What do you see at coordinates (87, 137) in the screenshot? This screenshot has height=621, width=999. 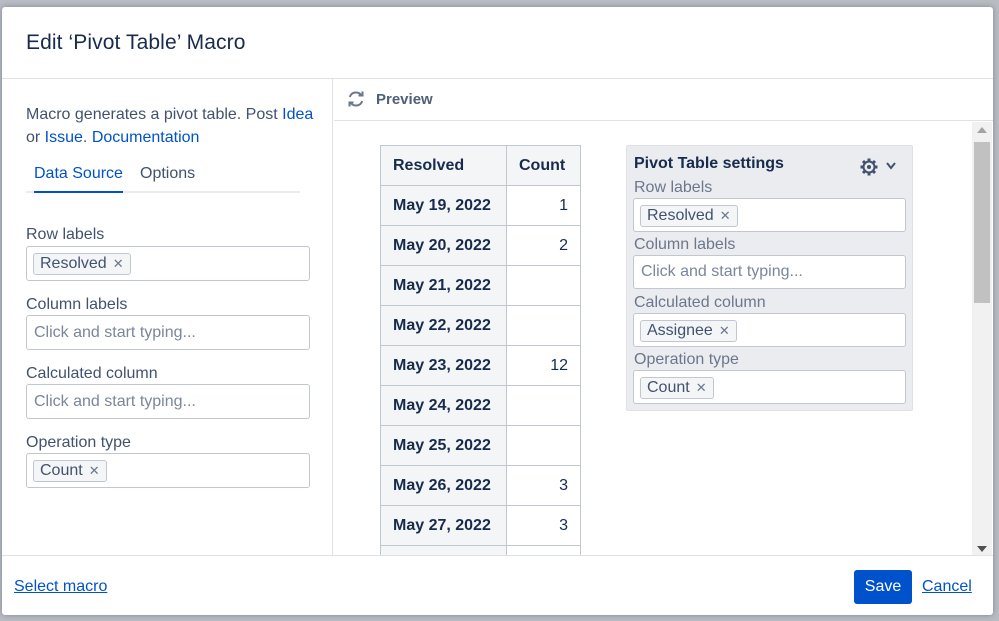 I see `desc-text: .` at bounding box center [87, 137].